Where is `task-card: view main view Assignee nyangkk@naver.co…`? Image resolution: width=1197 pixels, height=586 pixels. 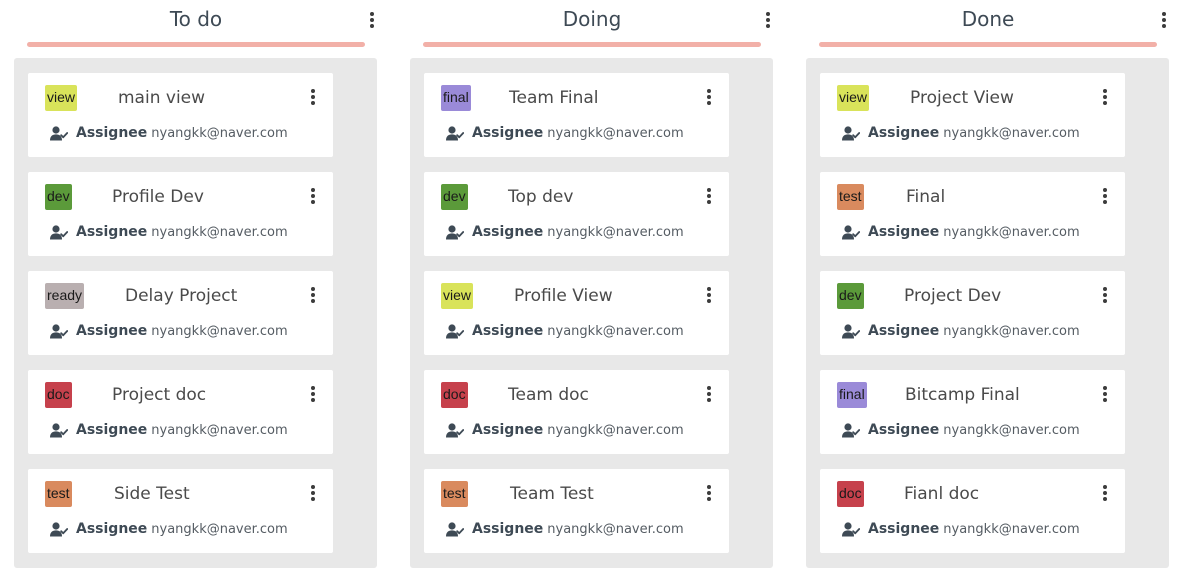 task-card: view main view Assignee nyangkk@naver.co… is located at coordinates (180, 115).